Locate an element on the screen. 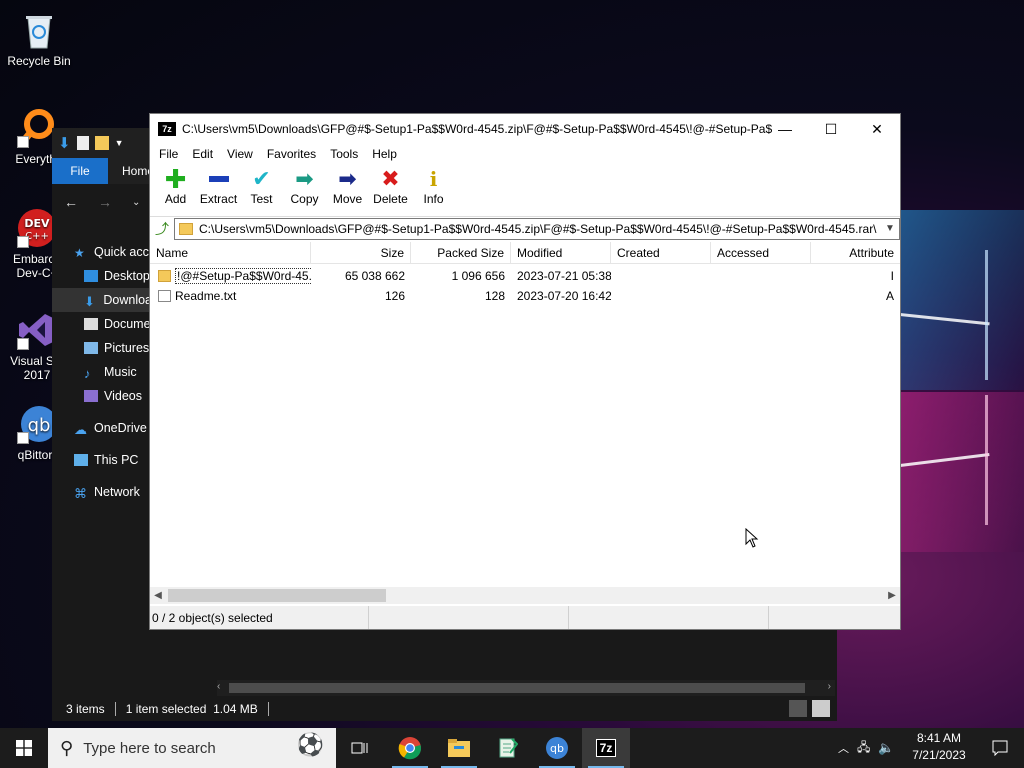 Image resolution: width=1024 pixels, height=768 pixels. explorer-horizontal-scrollbar: ‹ › is located at coordinates (526, 688).